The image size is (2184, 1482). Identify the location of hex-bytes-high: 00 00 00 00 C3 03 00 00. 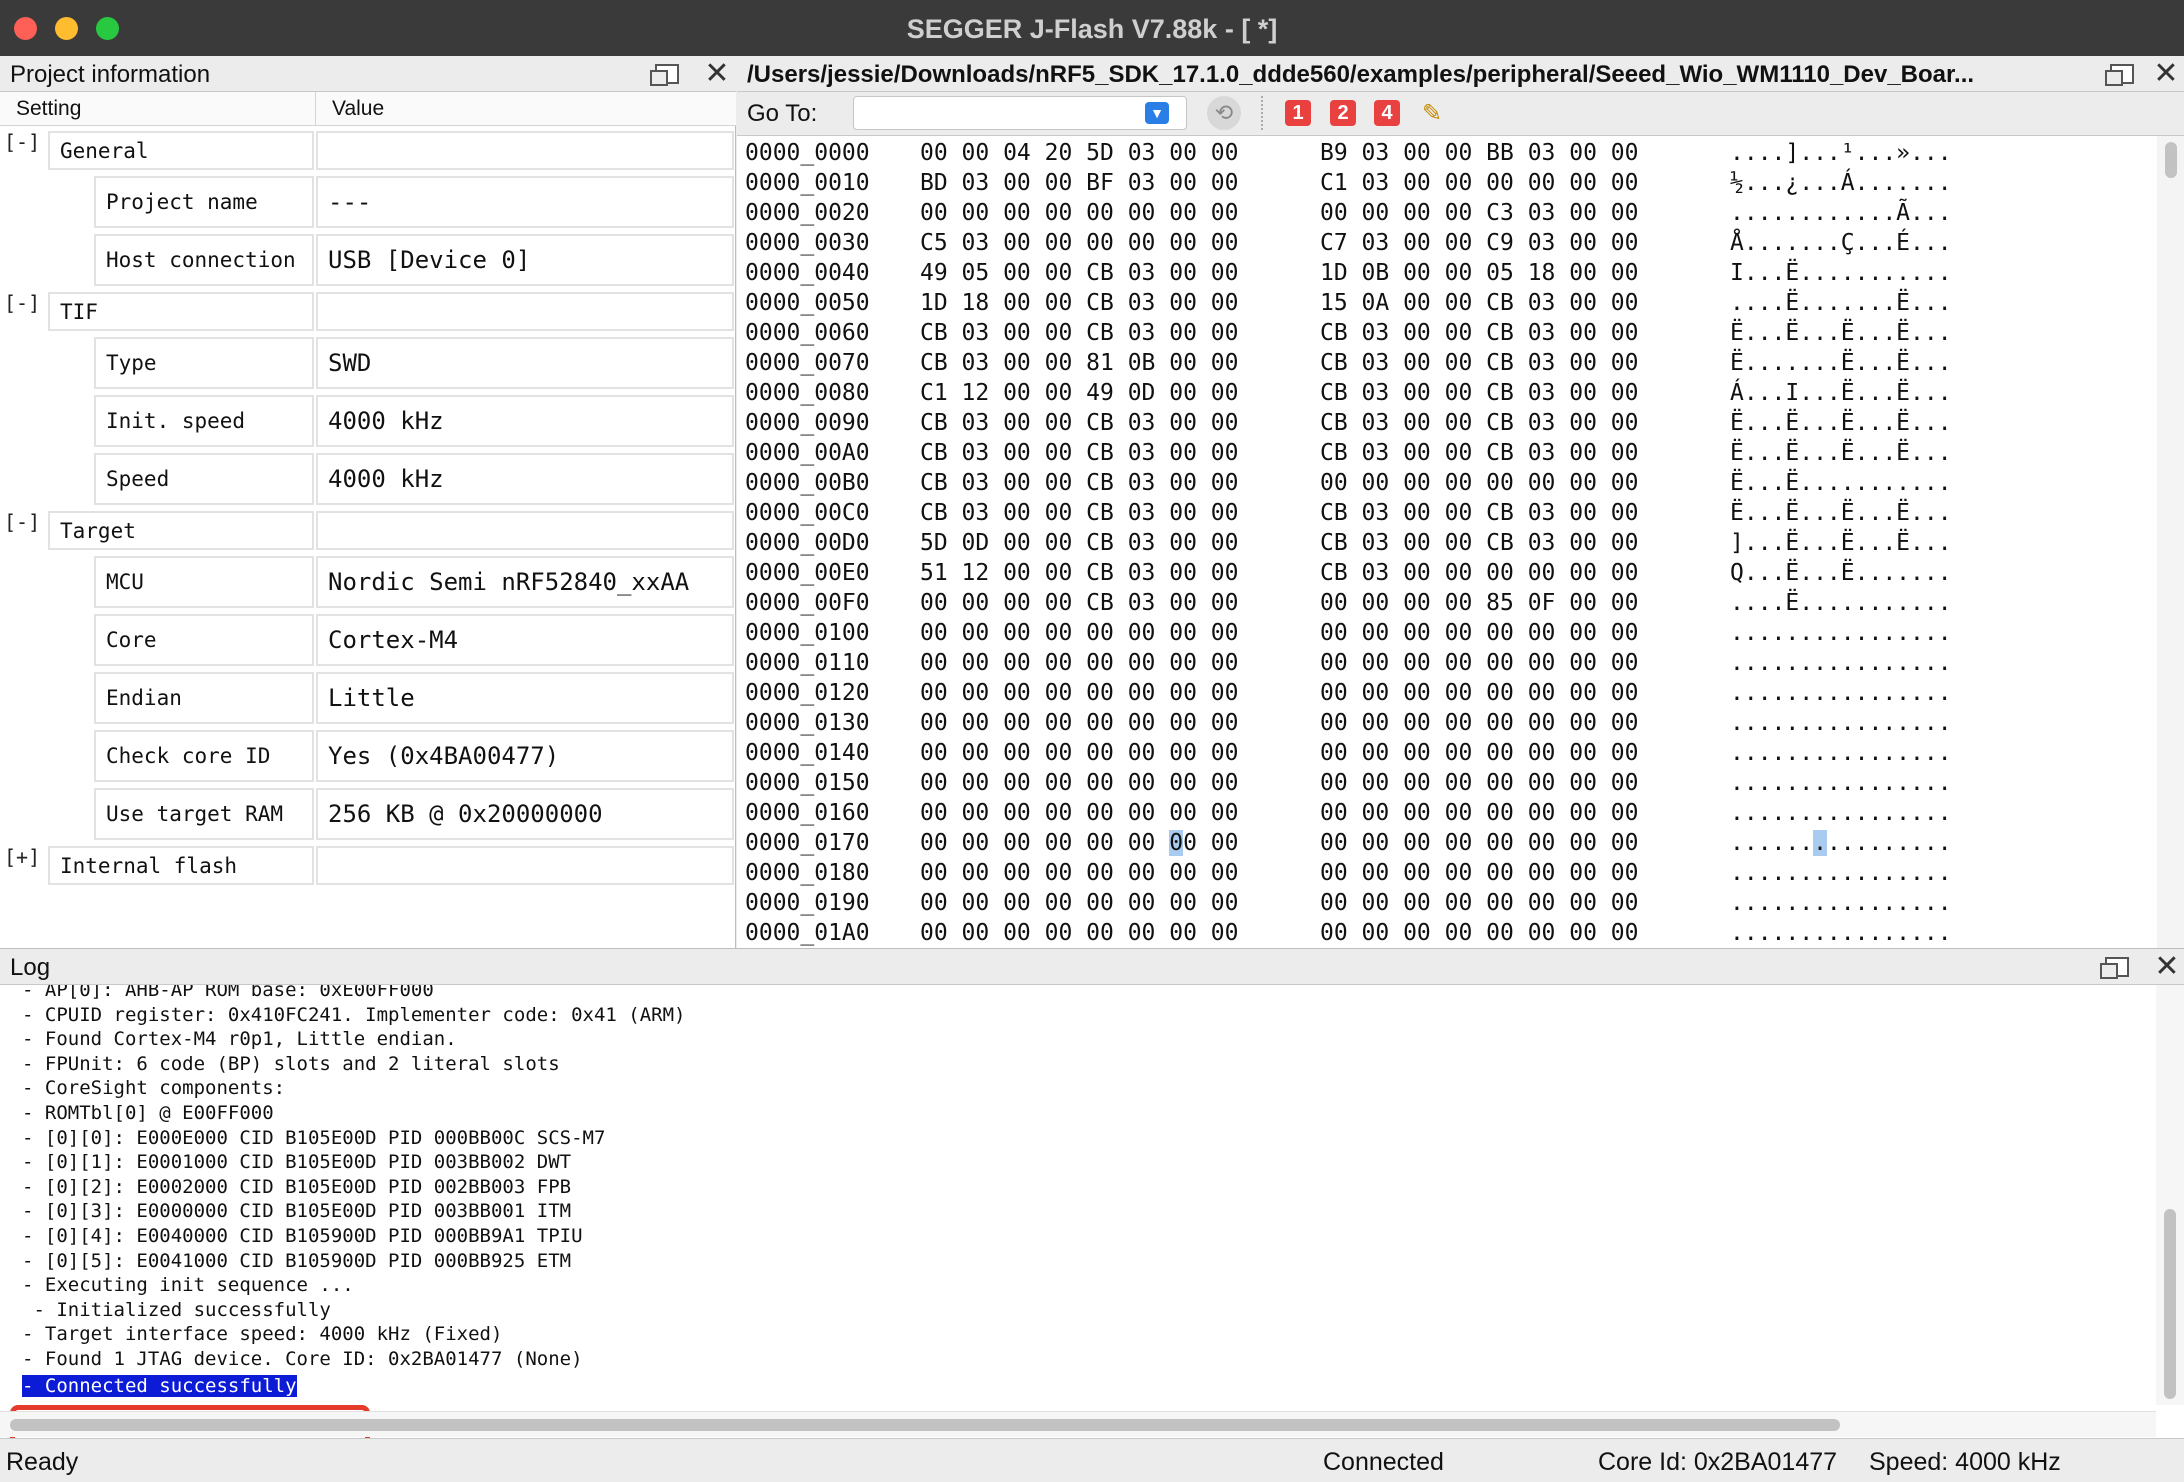
(1479, 213).